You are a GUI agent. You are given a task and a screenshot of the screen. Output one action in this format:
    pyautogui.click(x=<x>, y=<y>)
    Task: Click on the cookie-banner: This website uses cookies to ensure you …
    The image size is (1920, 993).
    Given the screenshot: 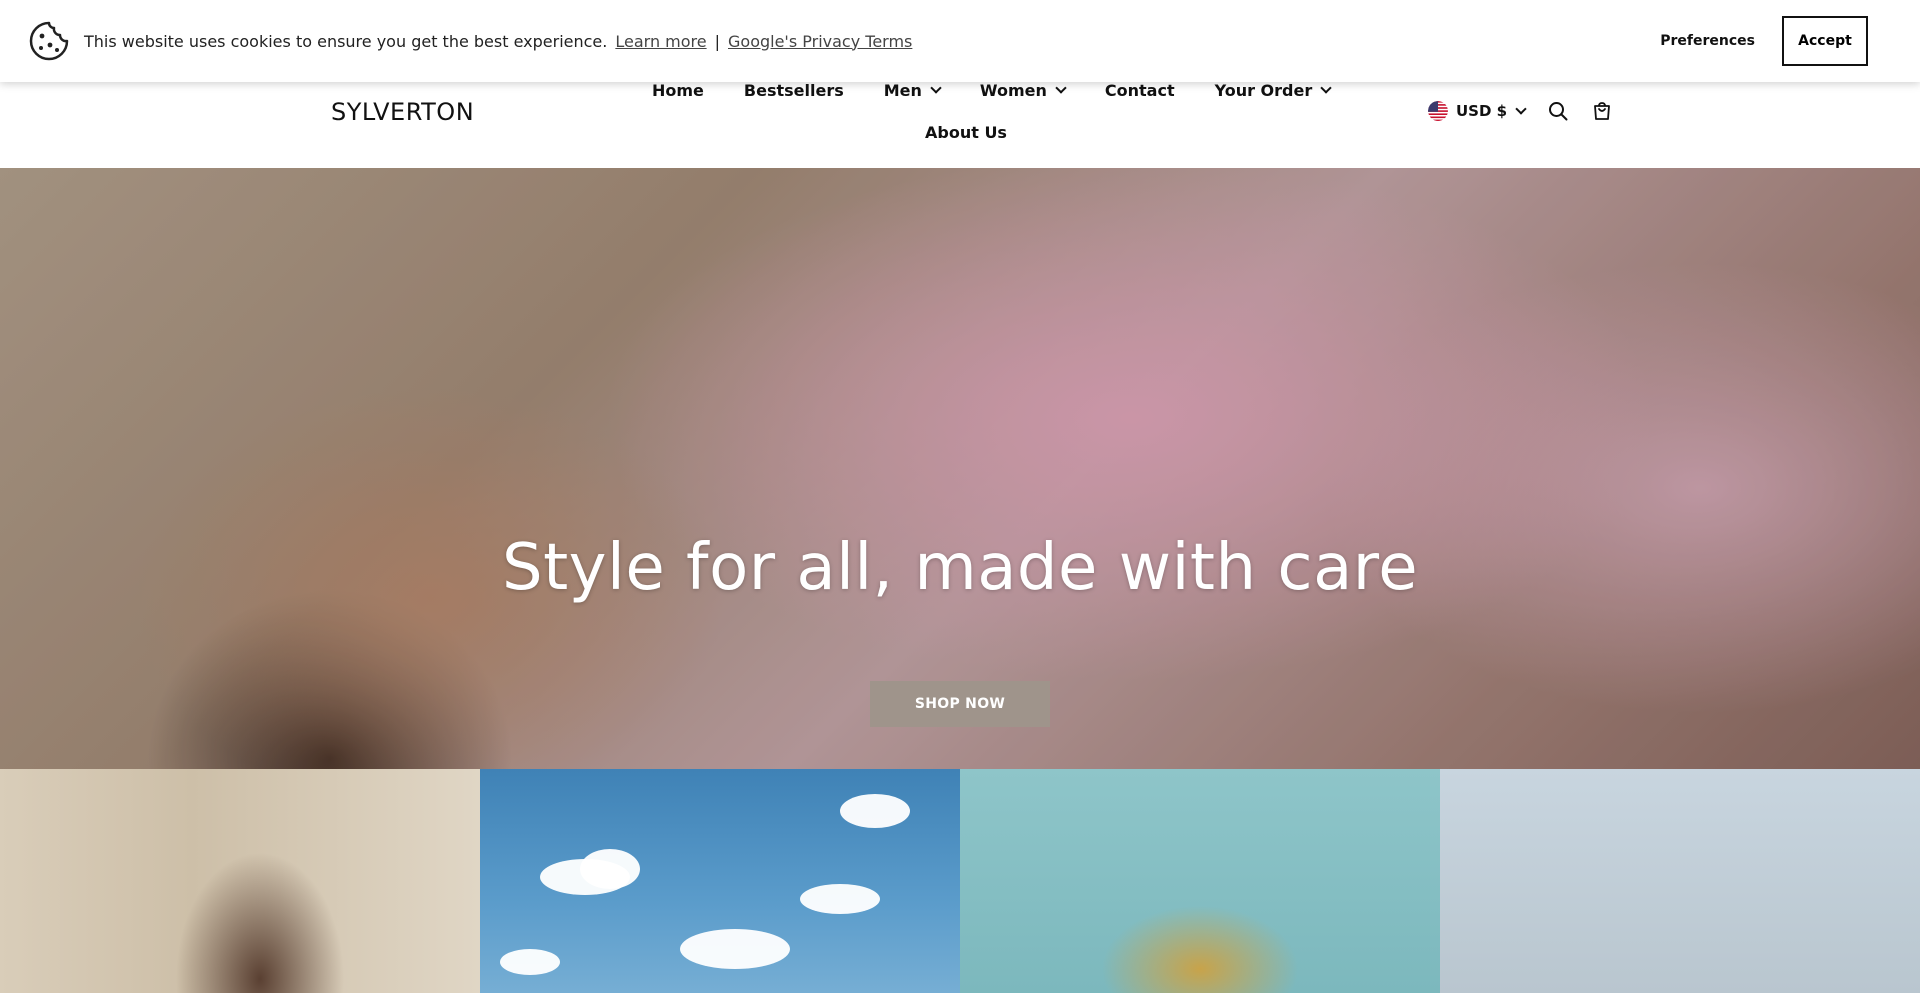 What is the action you would take?
    pyautogui.click(x=960, y=41)
    